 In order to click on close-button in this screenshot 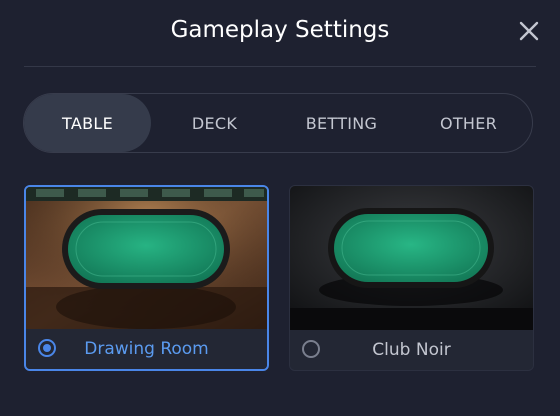, I will do `click(529, 31)`.